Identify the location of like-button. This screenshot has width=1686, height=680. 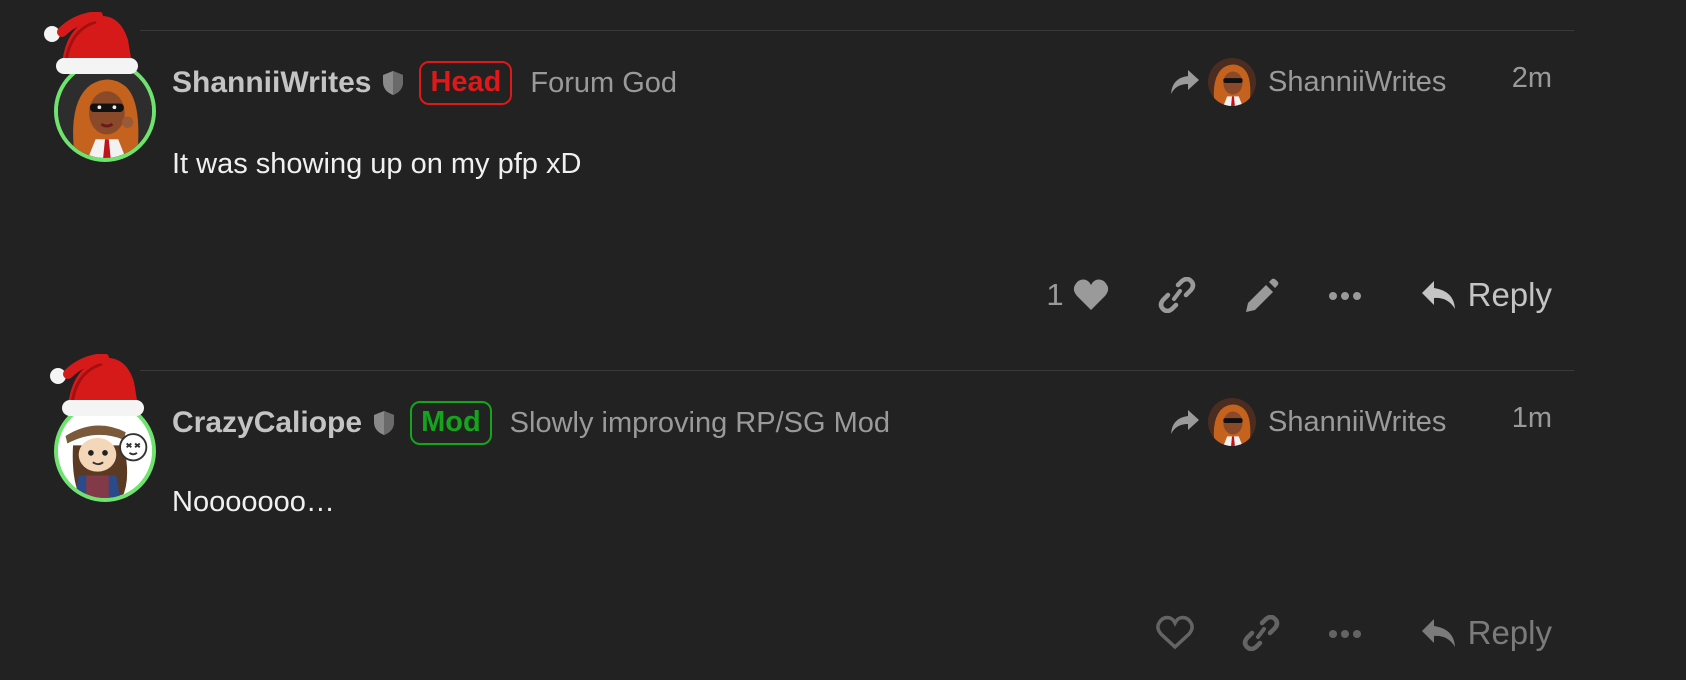
(1174, 633).